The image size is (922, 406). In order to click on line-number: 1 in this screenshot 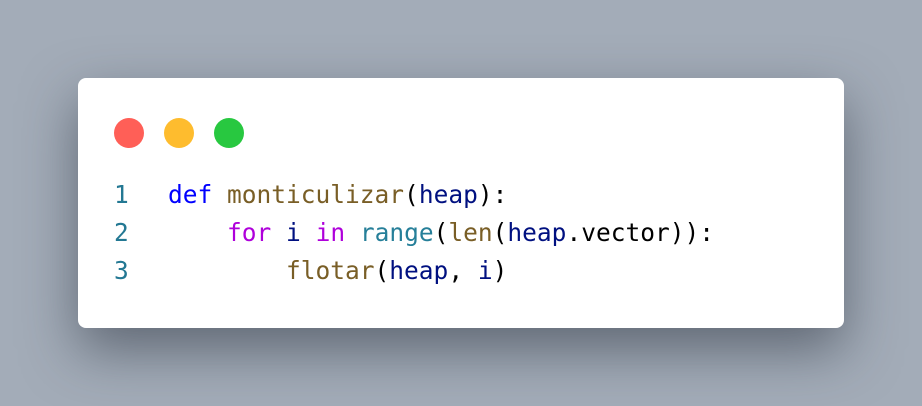, I will do `click(121, 194)`.